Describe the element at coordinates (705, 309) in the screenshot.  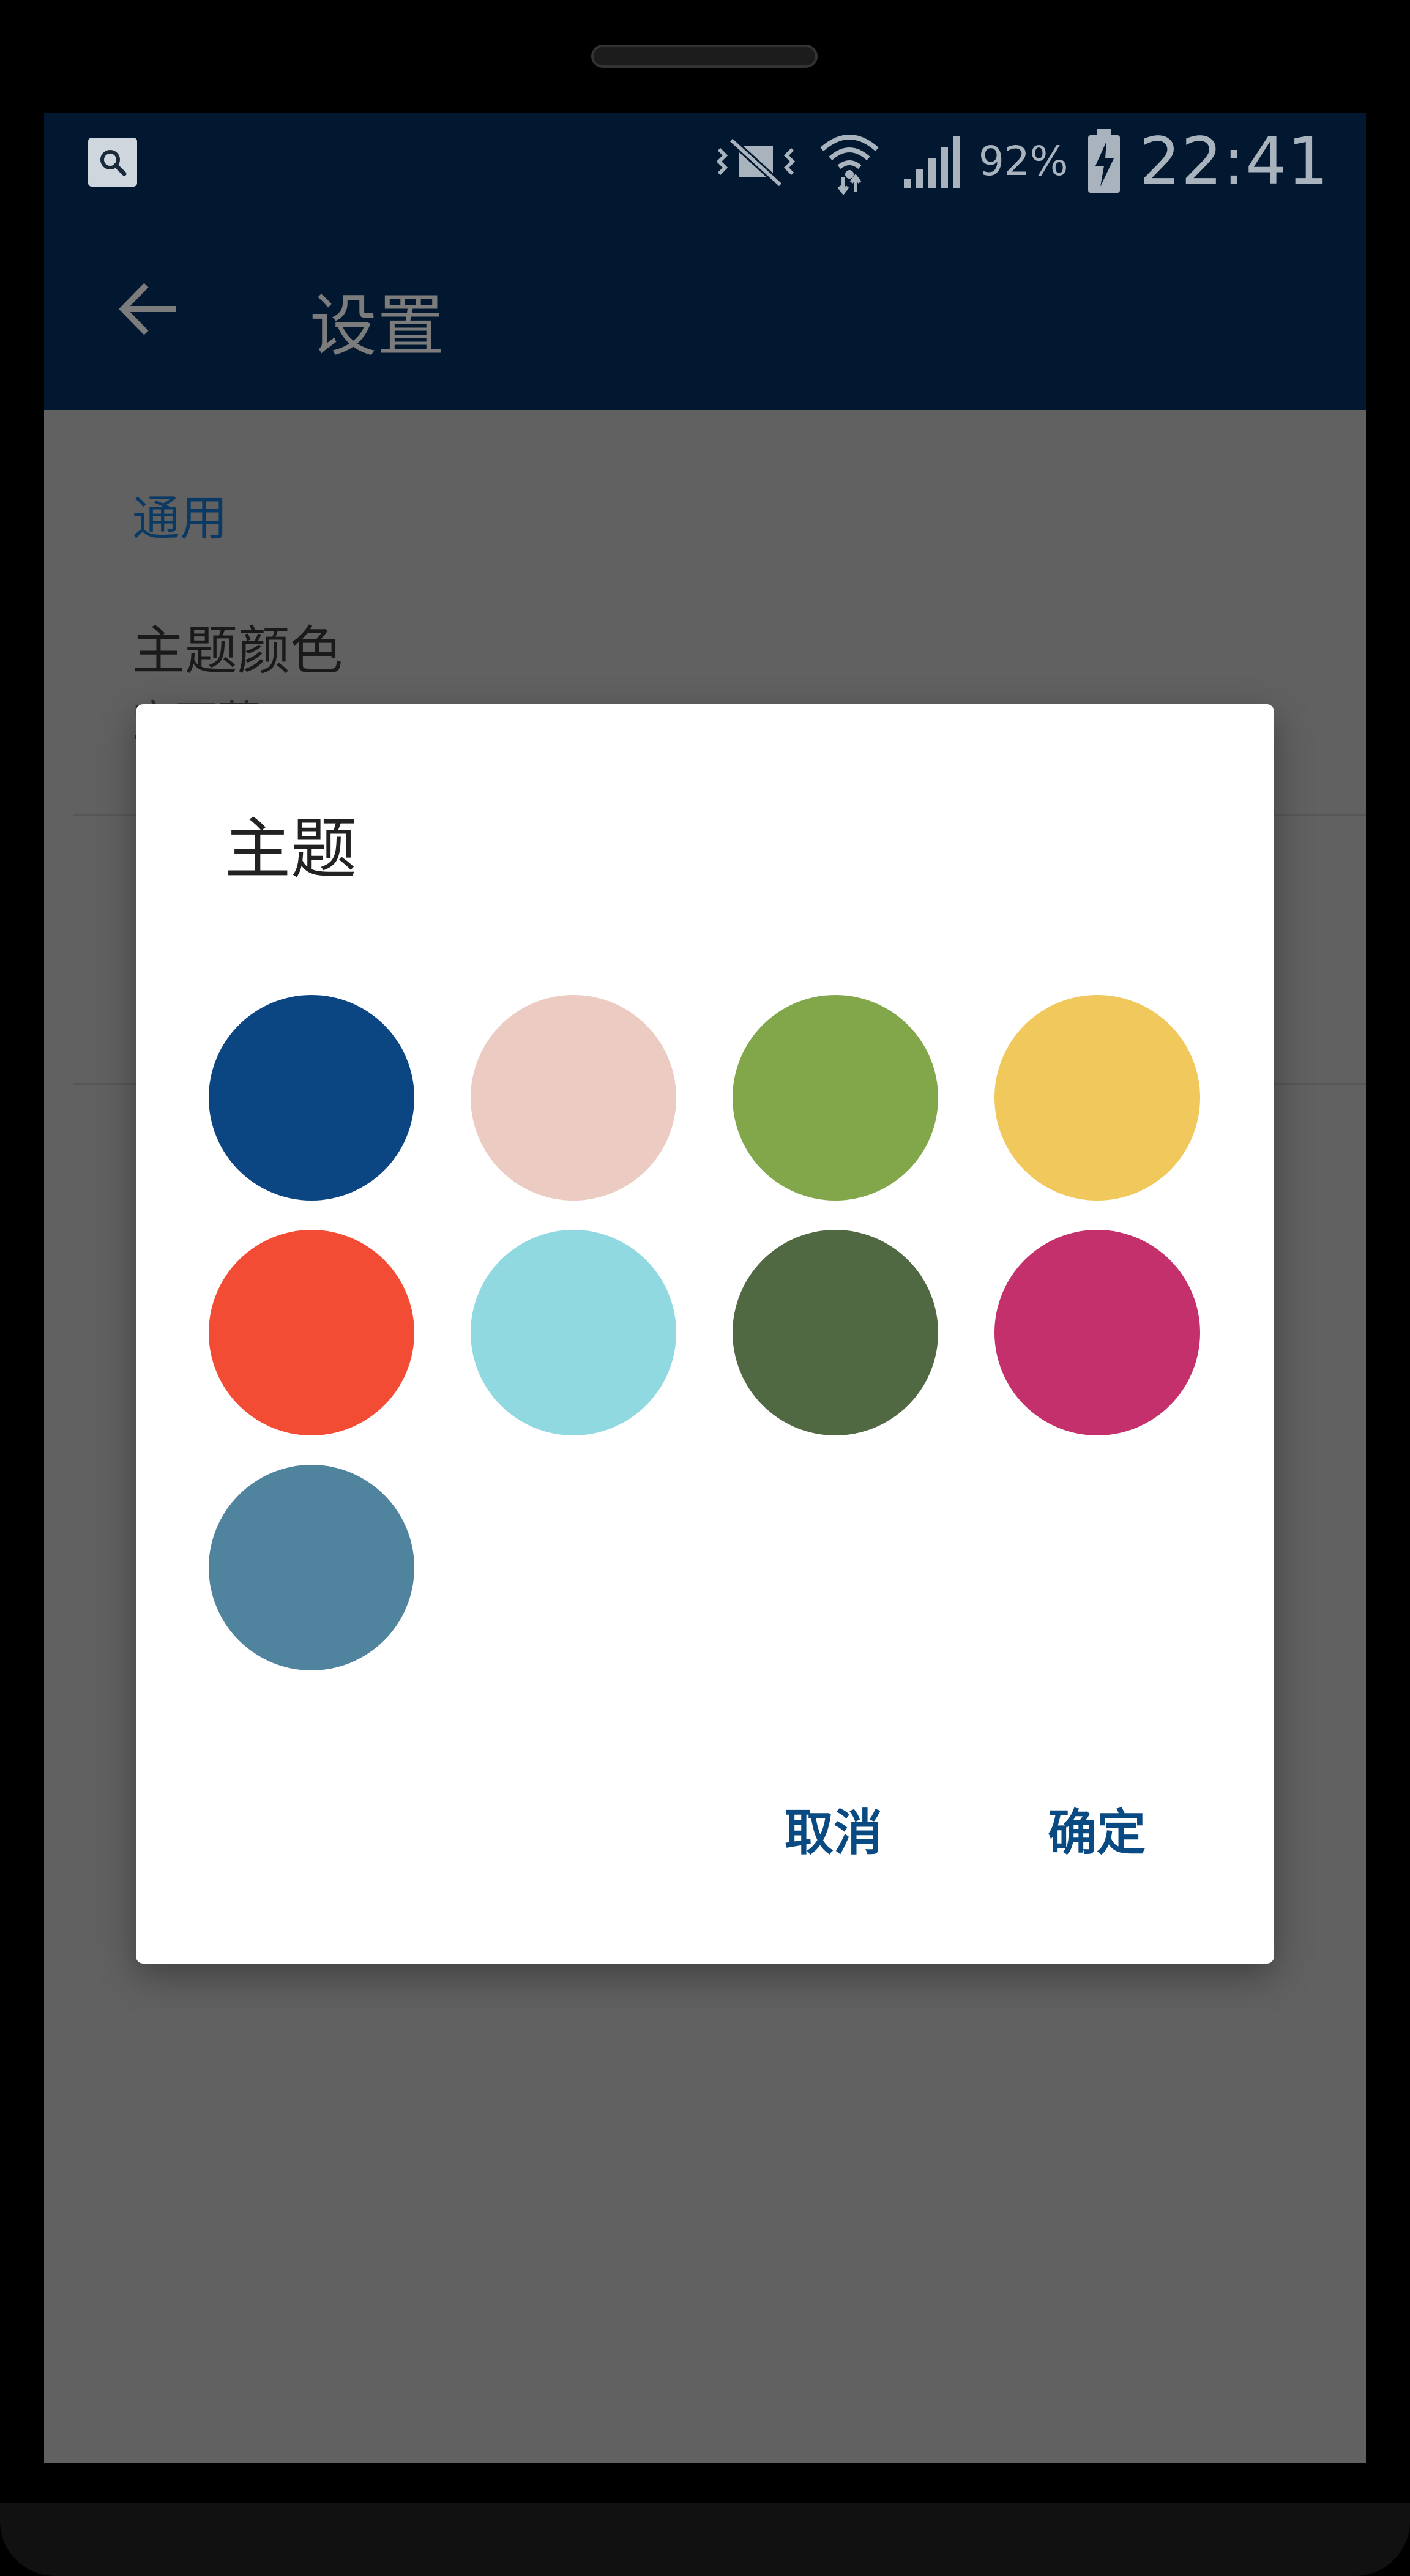
I see `app-bar` at that location.